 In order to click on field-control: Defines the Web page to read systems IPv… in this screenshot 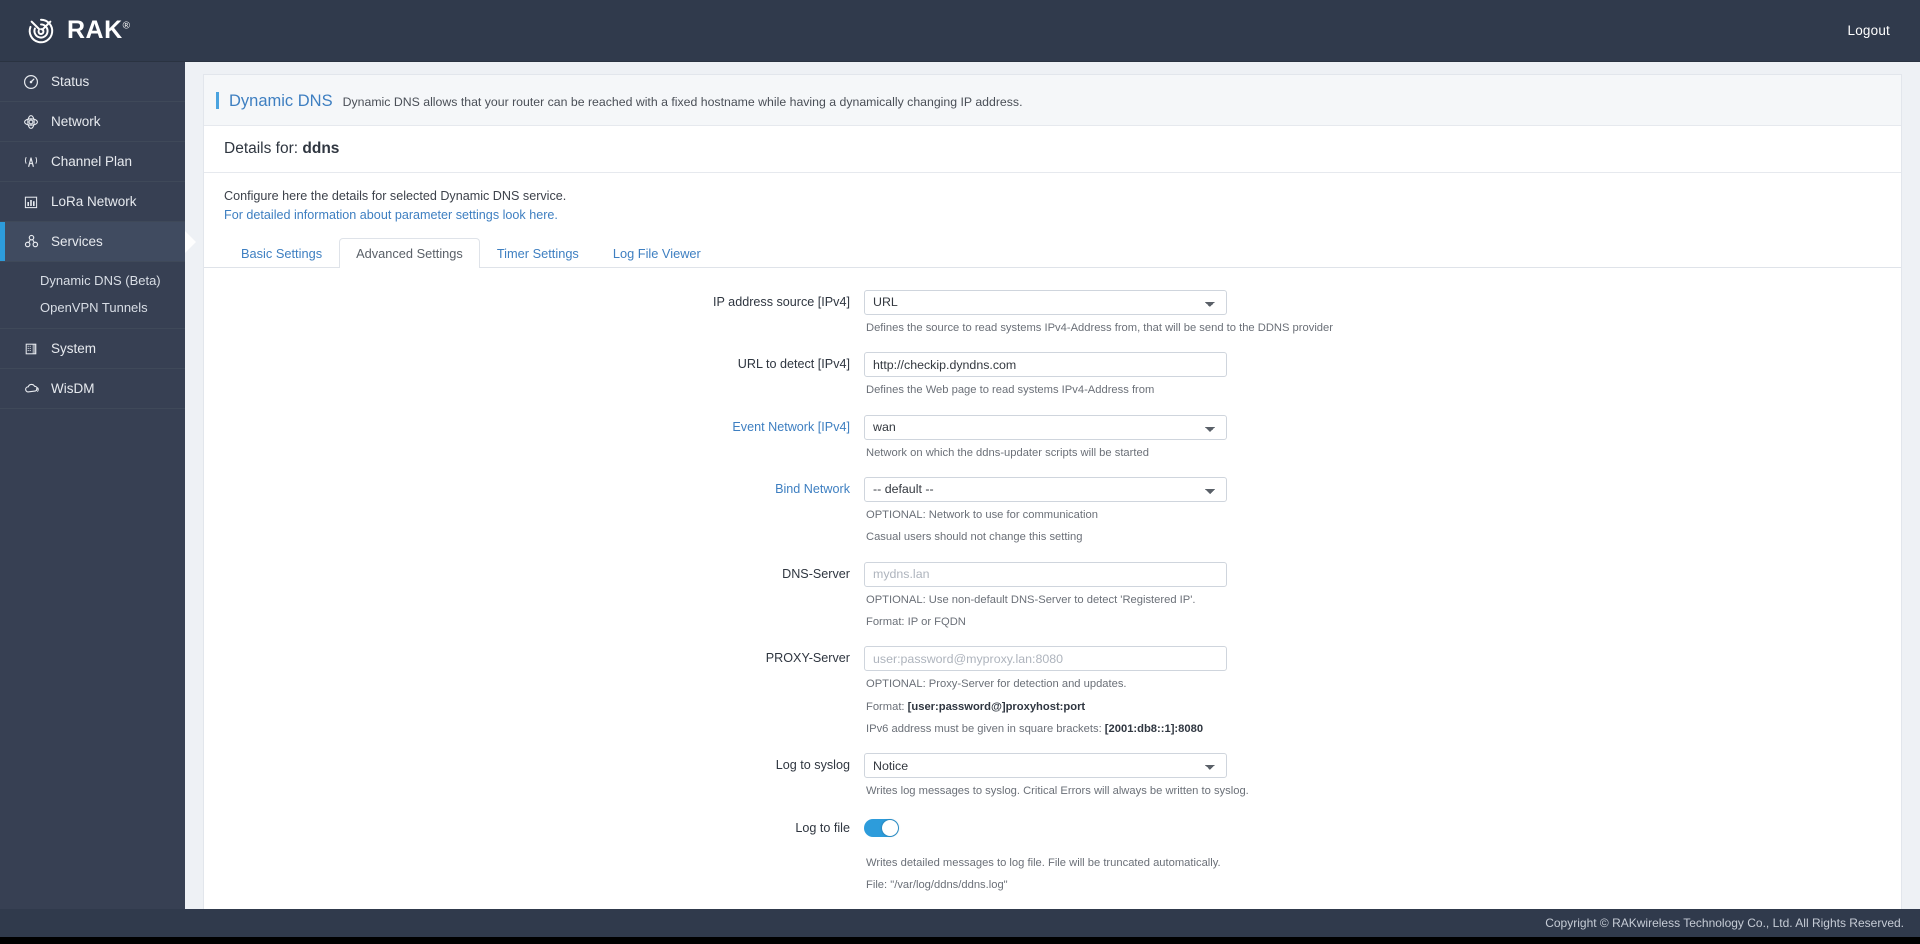, I will do `click(1372, 375)`.